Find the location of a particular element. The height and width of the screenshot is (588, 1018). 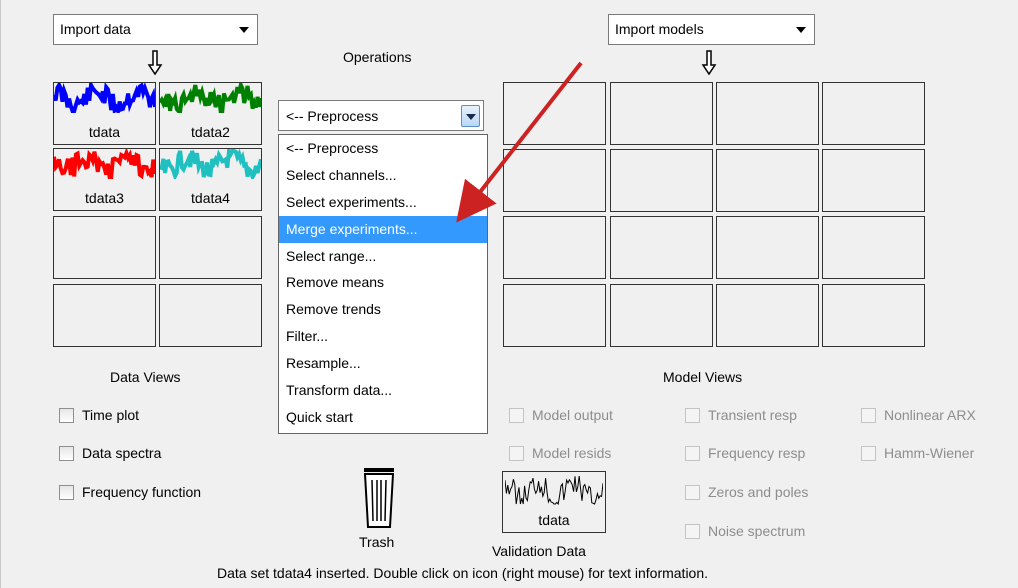

checkbox-label: Data spectra is located at coordinates (122, 453).